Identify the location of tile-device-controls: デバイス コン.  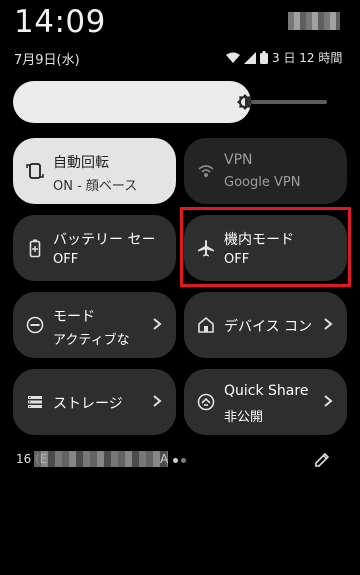
(265, 325).